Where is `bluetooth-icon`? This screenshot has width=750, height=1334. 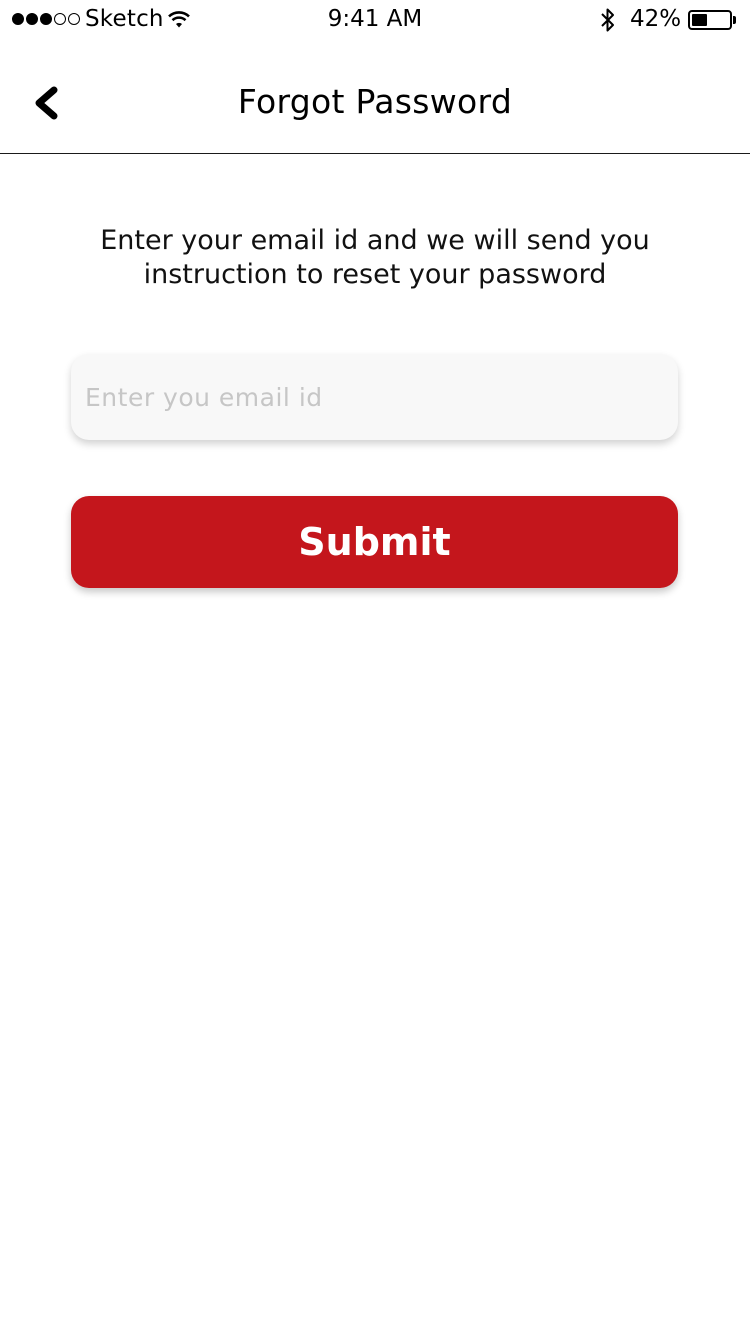
bluetooth-icon is located at coordinates (608, 22).